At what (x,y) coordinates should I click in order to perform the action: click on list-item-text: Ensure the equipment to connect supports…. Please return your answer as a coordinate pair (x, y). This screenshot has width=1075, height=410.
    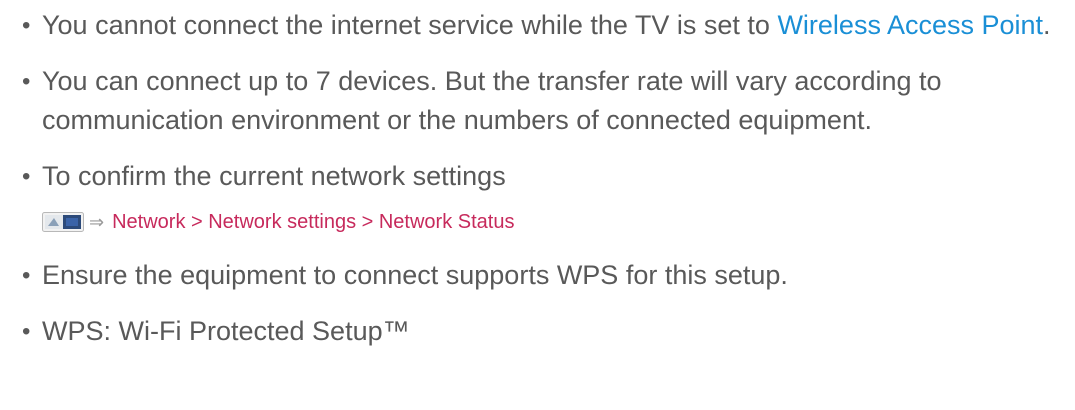
    Looking at the image, I should click on (415, 275).